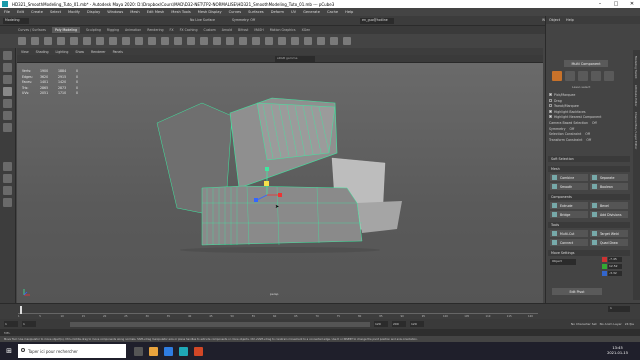 The image size is (640, 360). What do you see at coordinates (7, 115) in the screenshot?
I see `scale-tool-icon` at bounding box center [7, 115].